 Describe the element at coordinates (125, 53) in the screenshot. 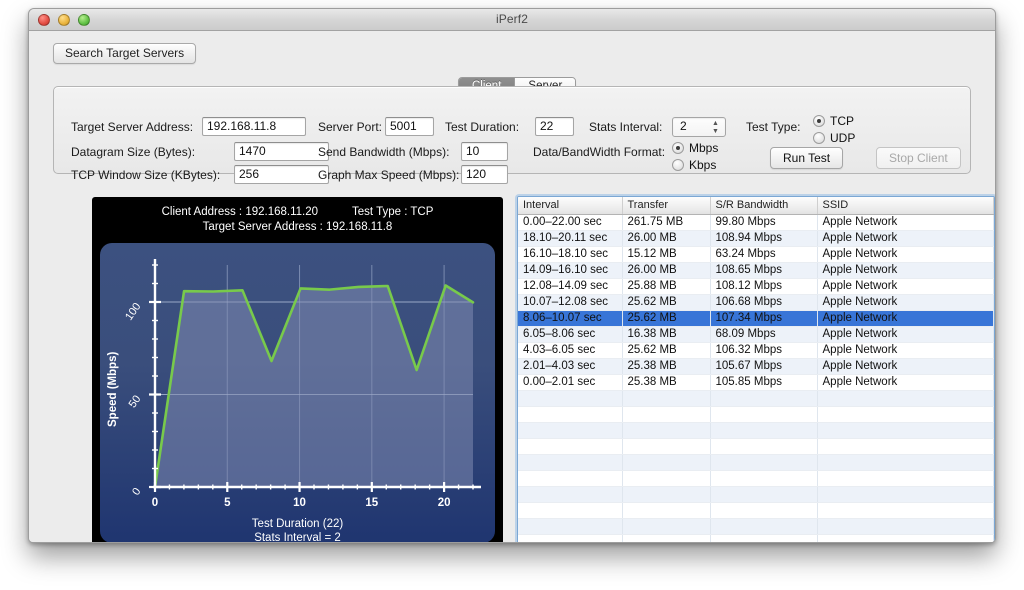

I see `search-target-servers-button: Search Target Servers` at that location.